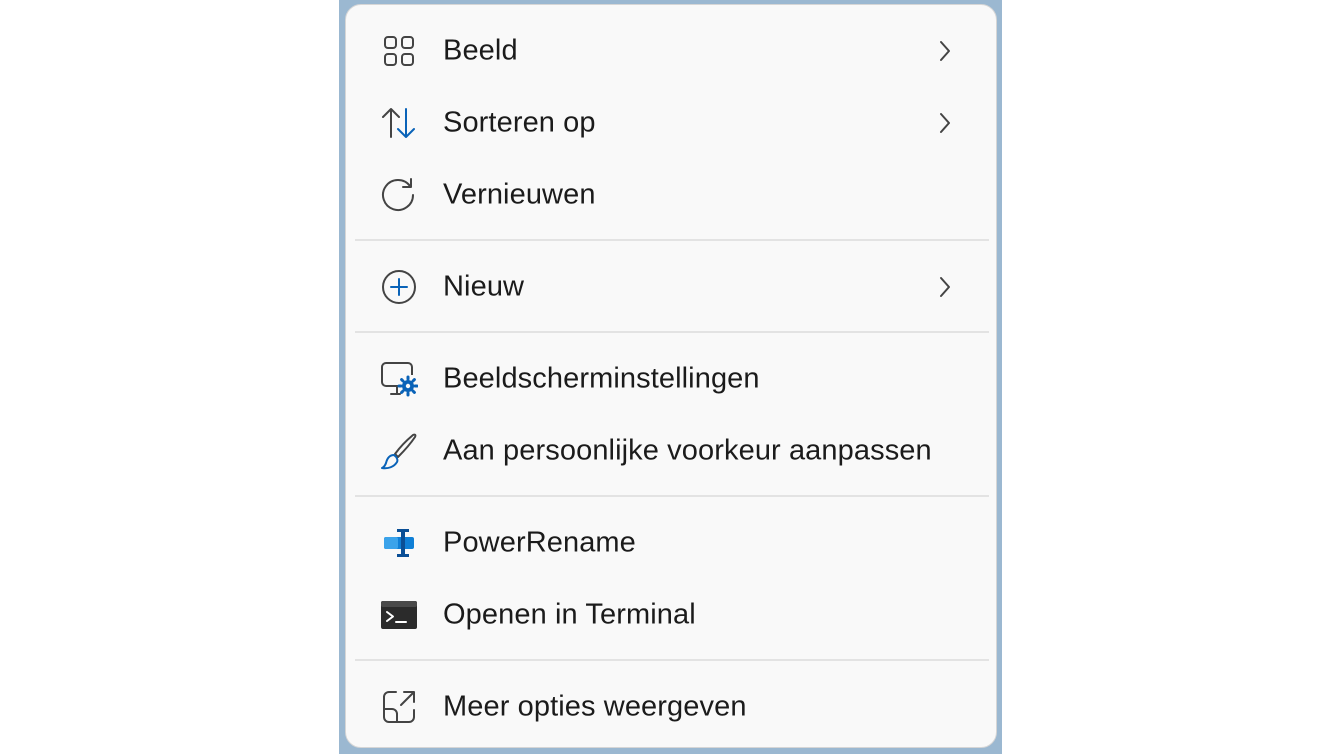  Describe the element at coordinates (480, 50) in the screenshot. I see `menu-item-label: Beeld` at that location.